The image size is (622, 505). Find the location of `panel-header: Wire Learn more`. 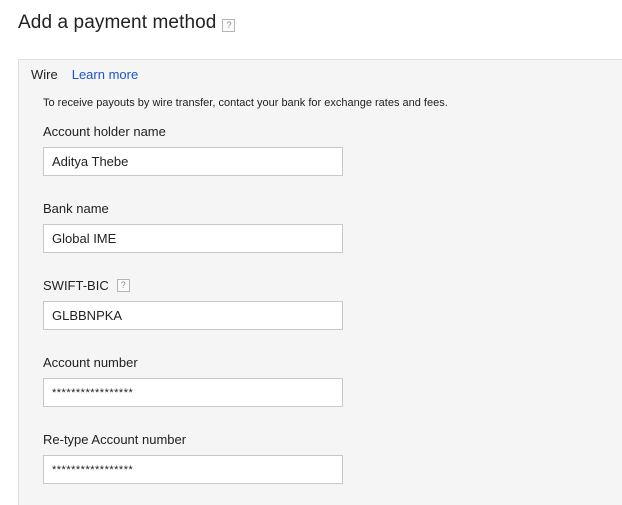

panel-header: Wire Learn more is located at coordinates (84, 74).